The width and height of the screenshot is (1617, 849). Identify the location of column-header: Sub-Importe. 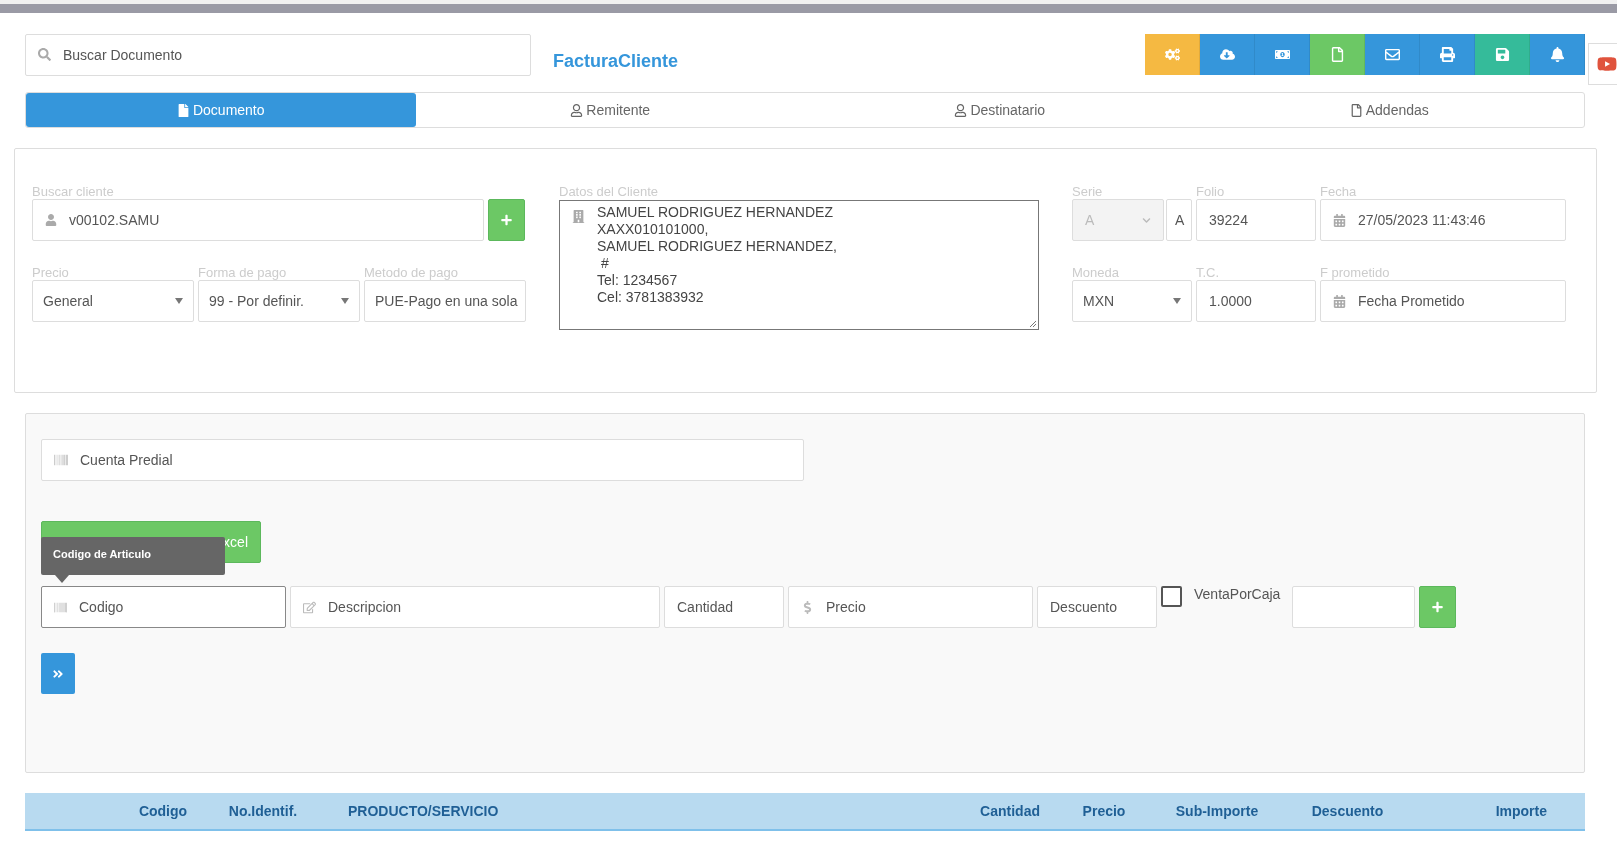
(1217, 811).